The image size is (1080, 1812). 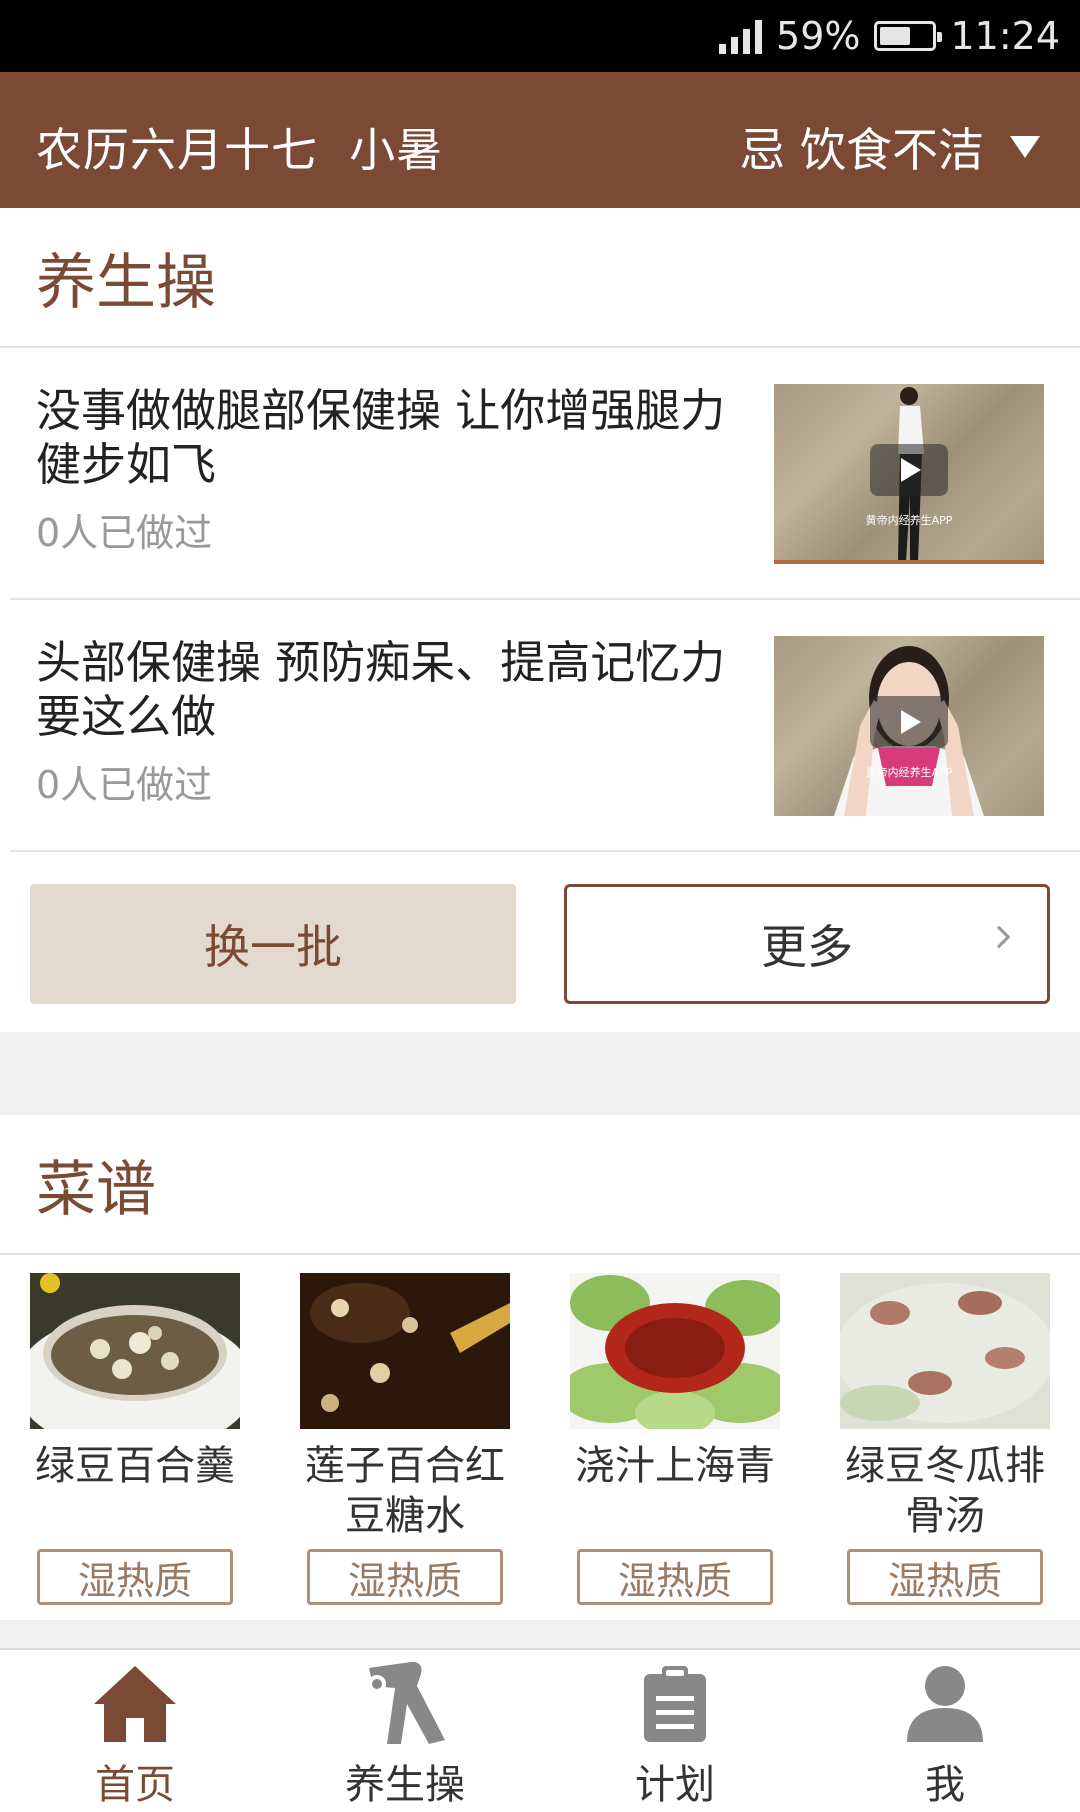 I want to click on exercise-actions: 换一批 更多, so click(x=540, y=942).